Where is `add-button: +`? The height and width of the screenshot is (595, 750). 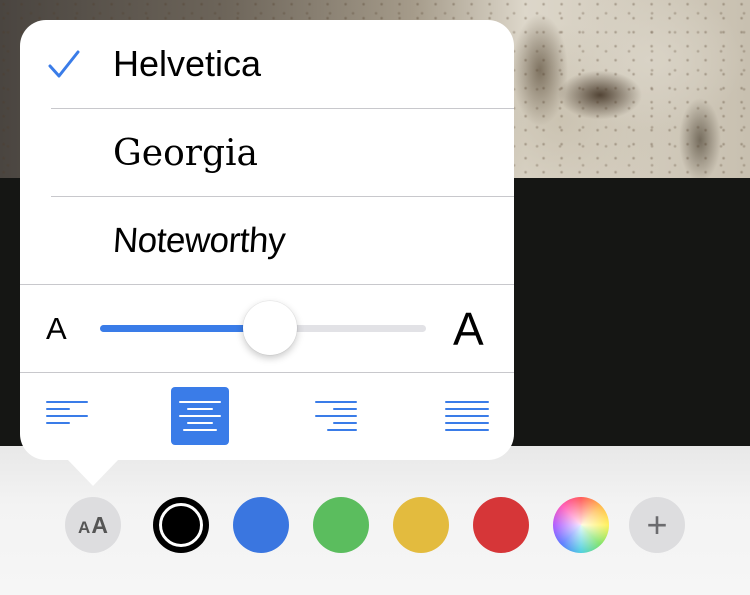 add-button: + is located at coordinates (657, 525).